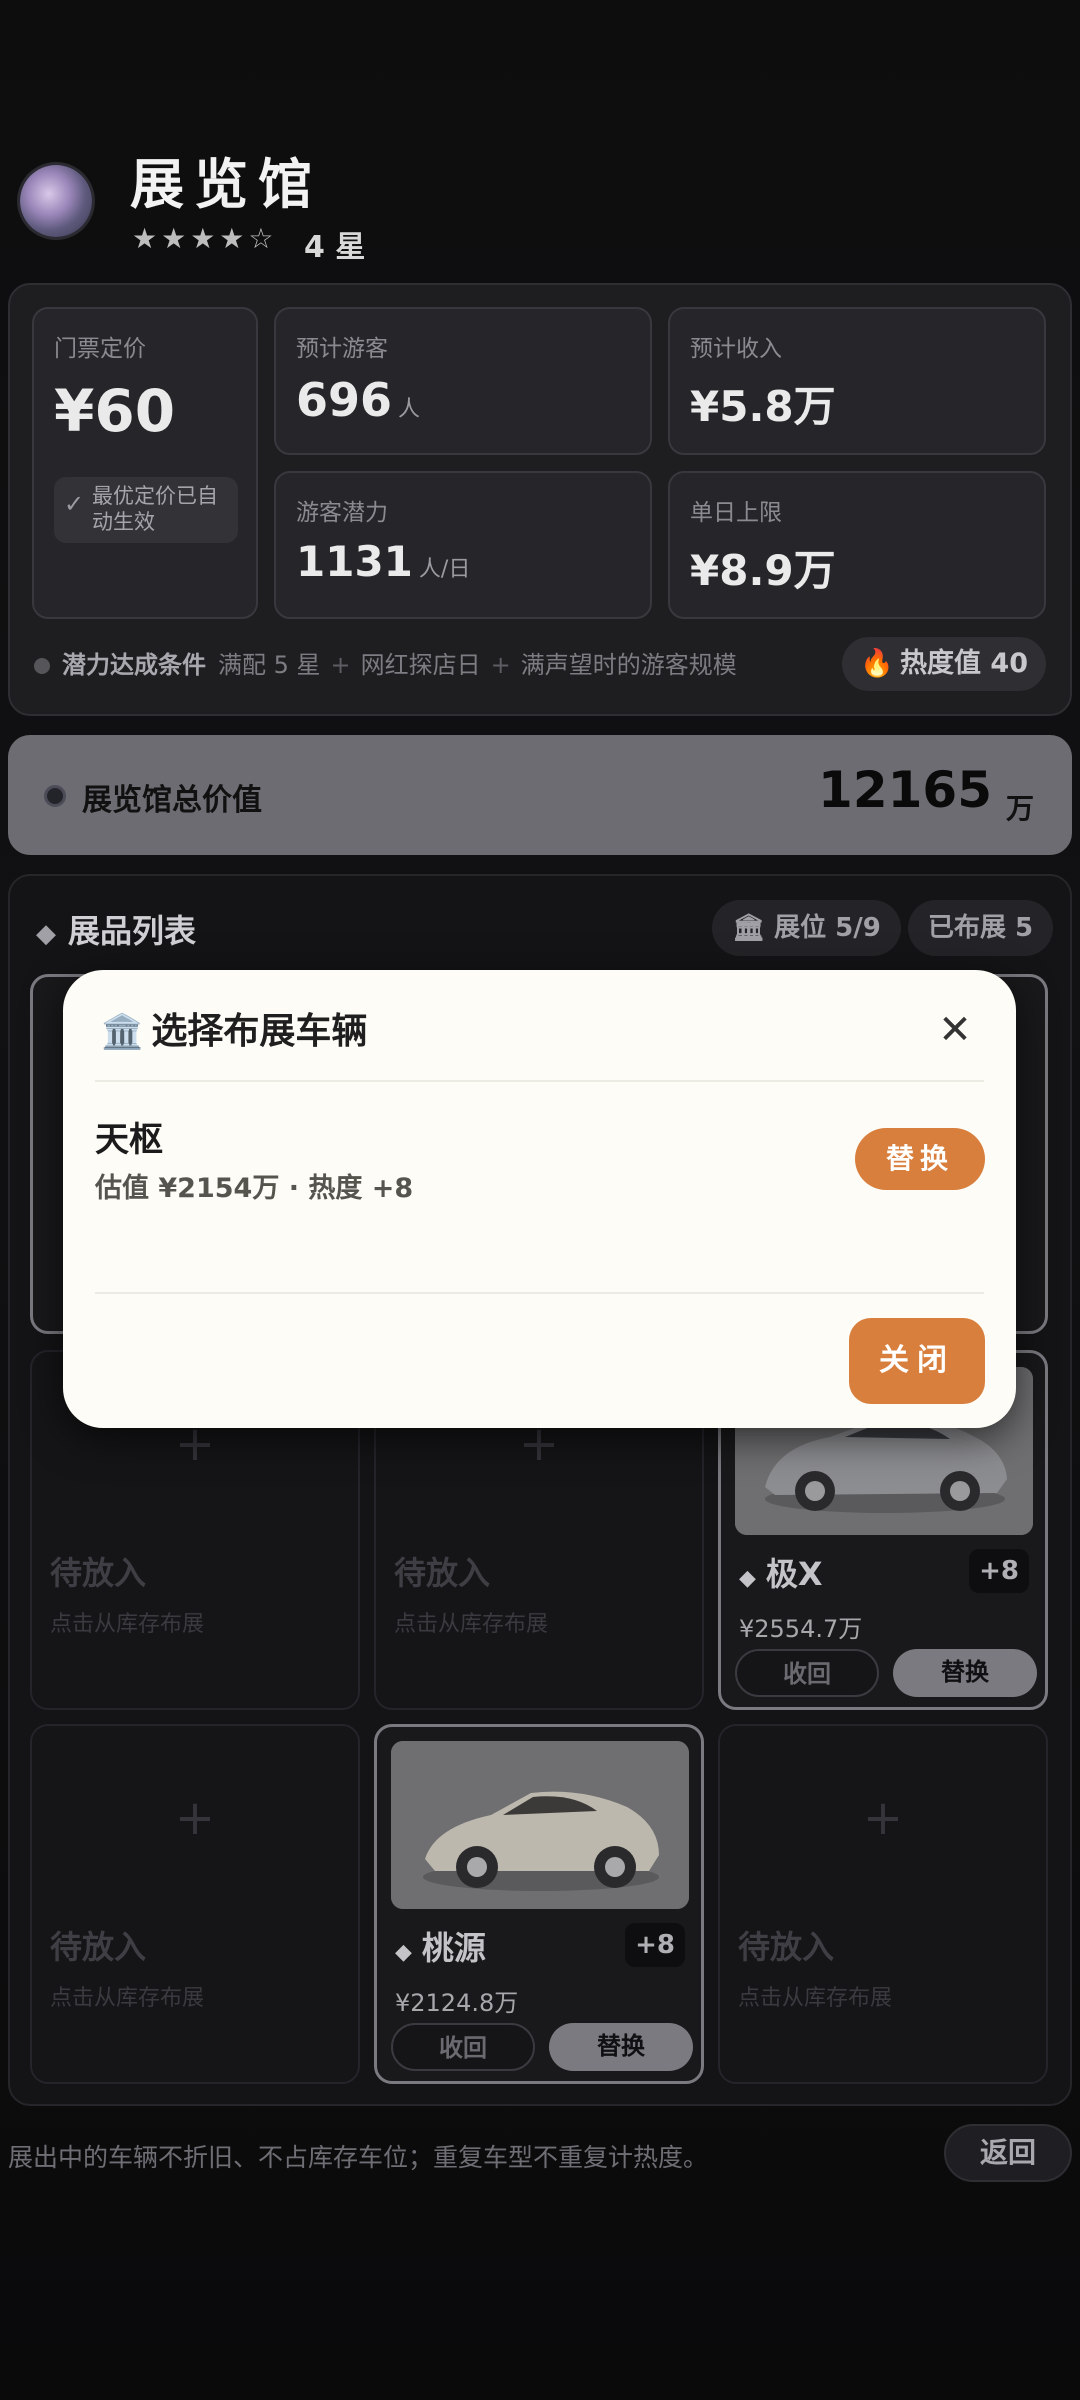  I want to click on exhibit-list-title: ◆ 展品列表, so click(116, 931).